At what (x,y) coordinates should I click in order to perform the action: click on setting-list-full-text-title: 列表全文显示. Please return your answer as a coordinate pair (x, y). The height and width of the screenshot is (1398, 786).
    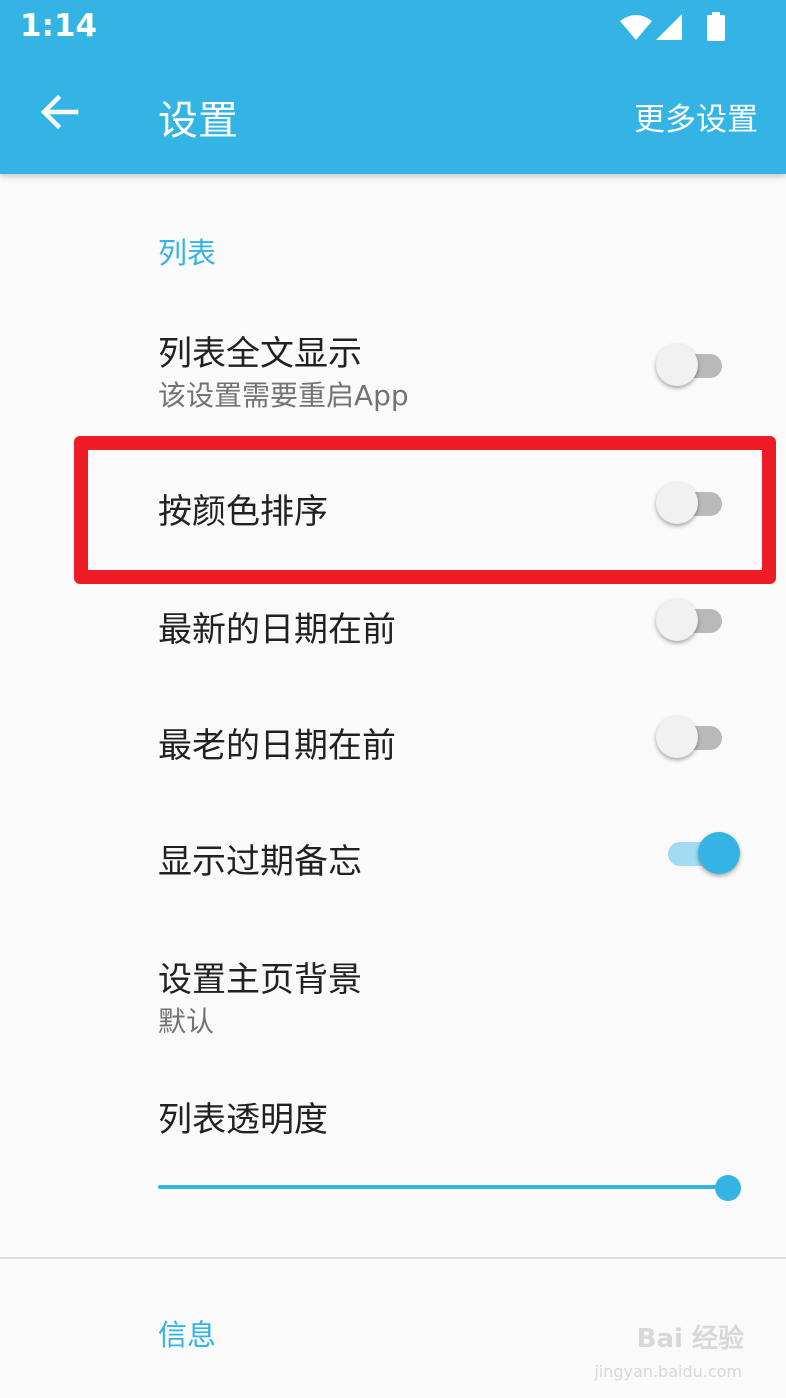
    Looking at the image, I should click on (260, 350).